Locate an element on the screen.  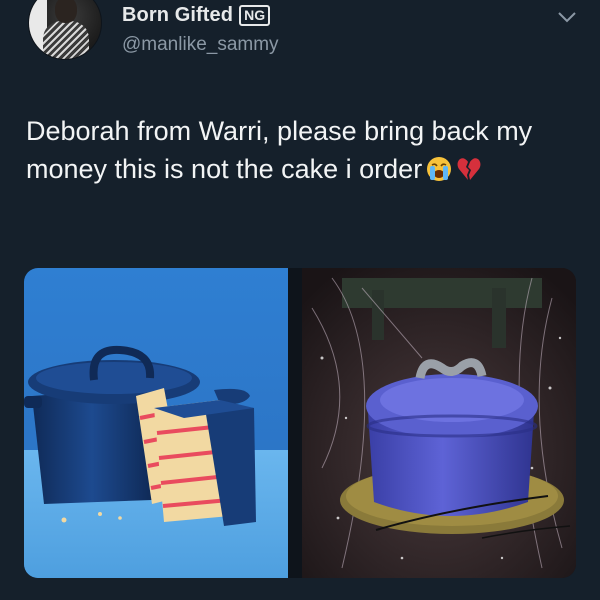
author-avatar is located at coordinates (65, 30).